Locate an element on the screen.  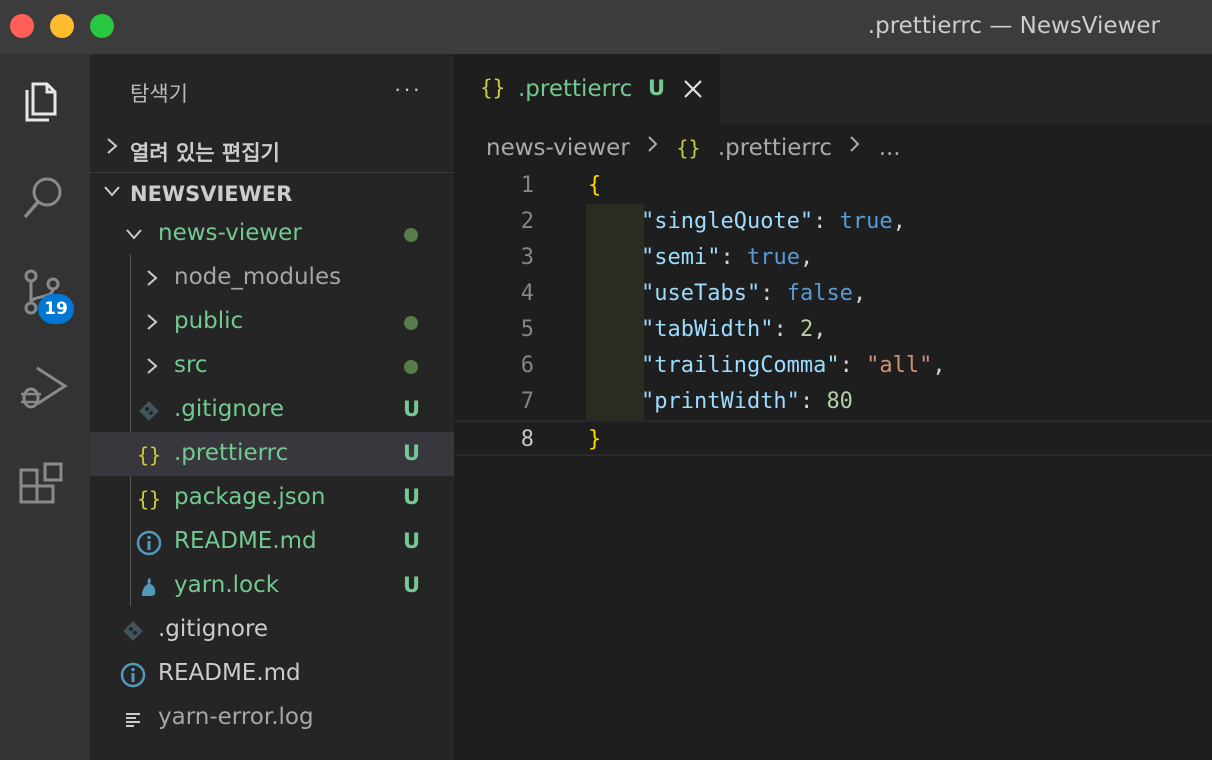
code-line: 4 "useTabs": false, is located at coordinates (693, 293).